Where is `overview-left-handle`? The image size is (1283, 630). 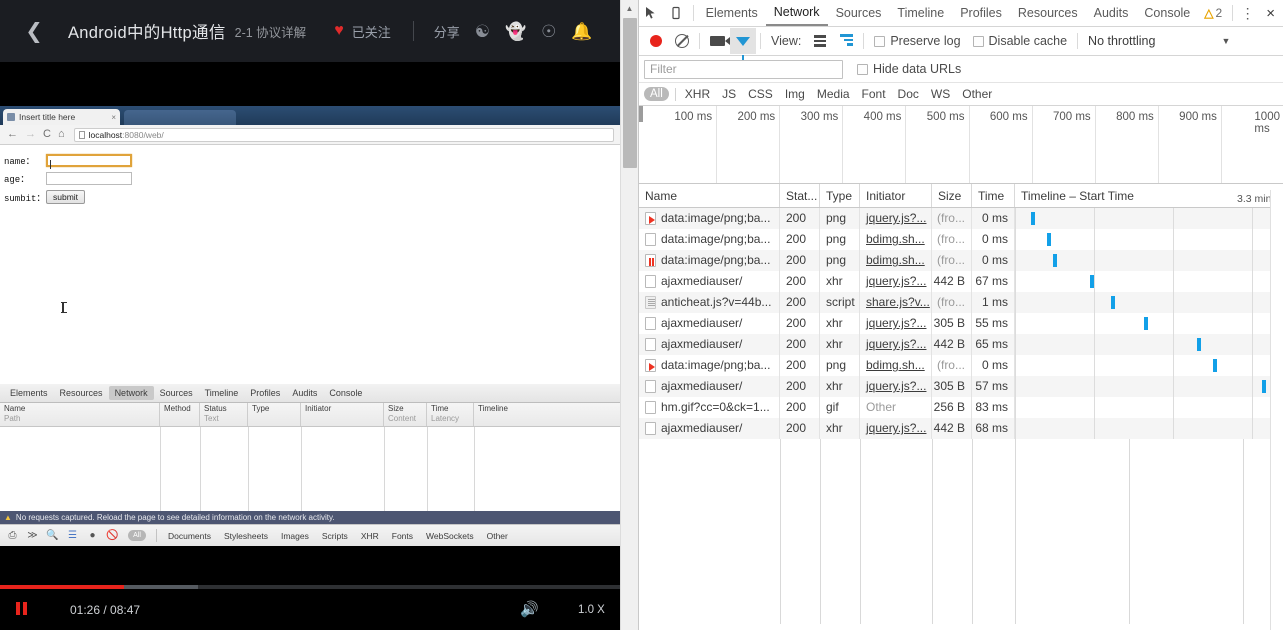
overview-left-handle is located at coordinates (641, 114).